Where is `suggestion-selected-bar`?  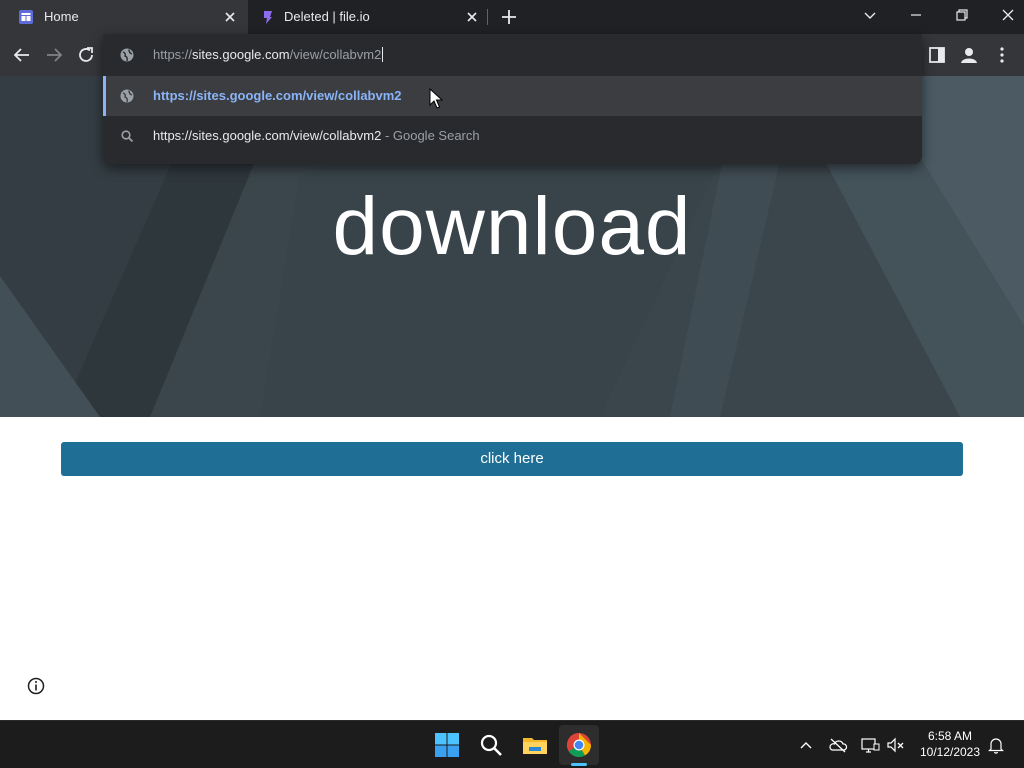
suggestion-selected-bar is located at coordinates (104, 96).